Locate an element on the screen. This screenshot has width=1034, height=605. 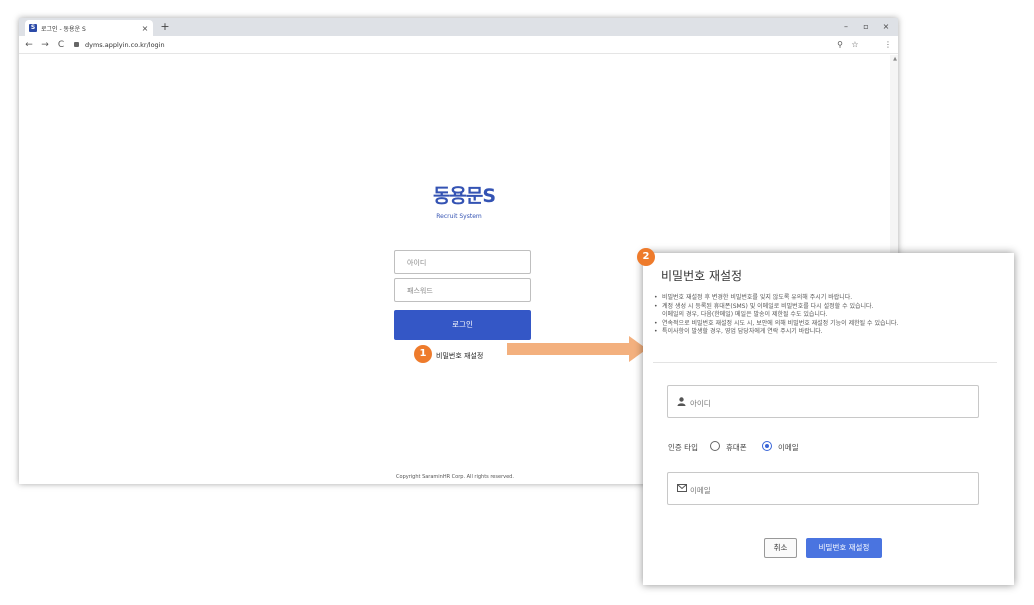
id-input: 아이디 is located at coordinates (462, 262).